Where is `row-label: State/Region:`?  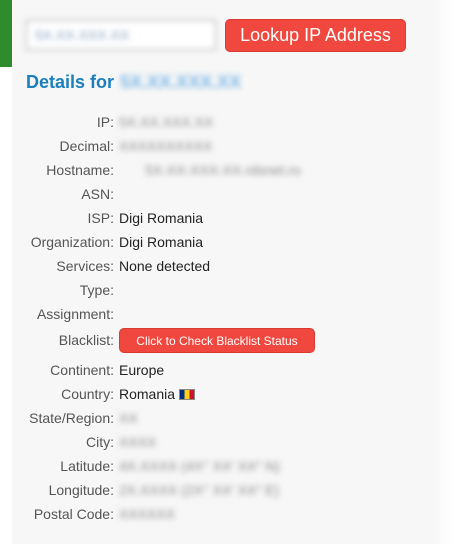
row-label: State/Region: is located at coordinates (71, 418).